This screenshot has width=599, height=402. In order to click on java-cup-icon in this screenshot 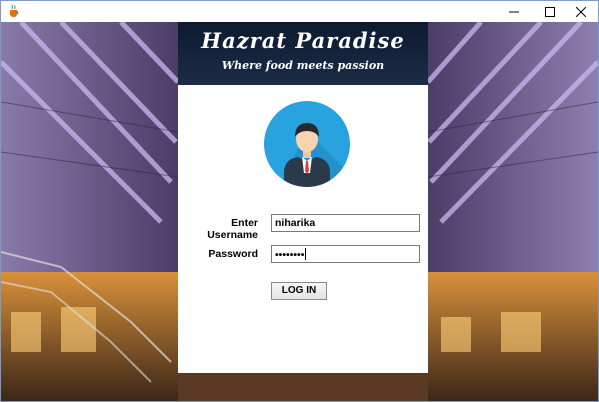, I will do `click(14, 11)`.